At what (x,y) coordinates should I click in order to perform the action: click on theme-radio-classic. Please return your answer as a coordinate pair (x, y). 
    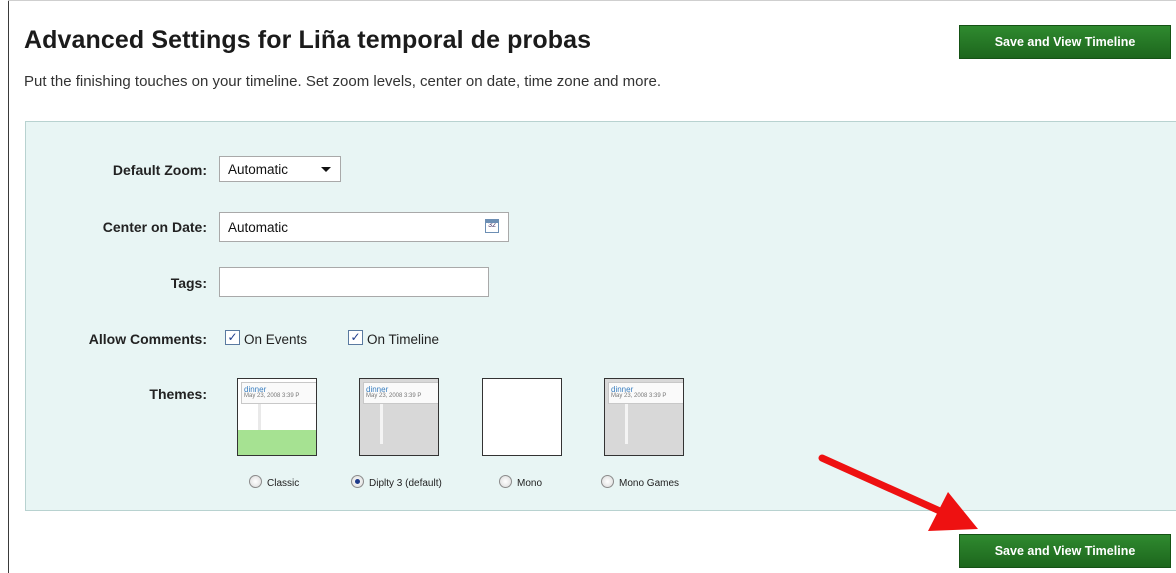
    Looking at the image, I should click on (255, 481).